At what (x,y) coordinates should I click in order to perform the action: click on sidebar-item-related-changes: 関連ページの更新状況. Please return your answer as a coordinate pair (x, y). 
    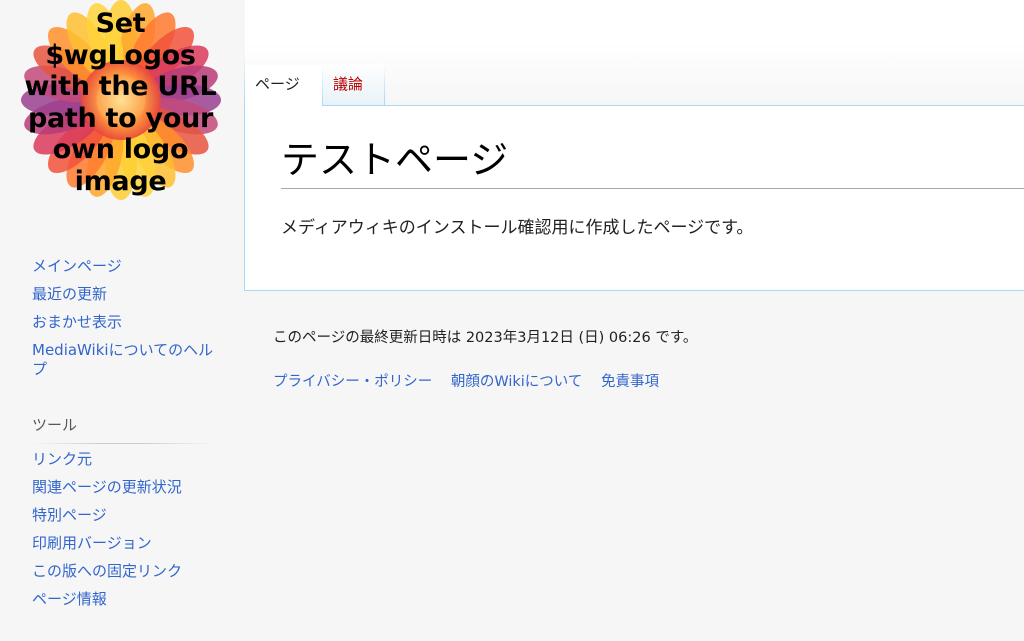
    Looking at the image, I should click on (129, 487).